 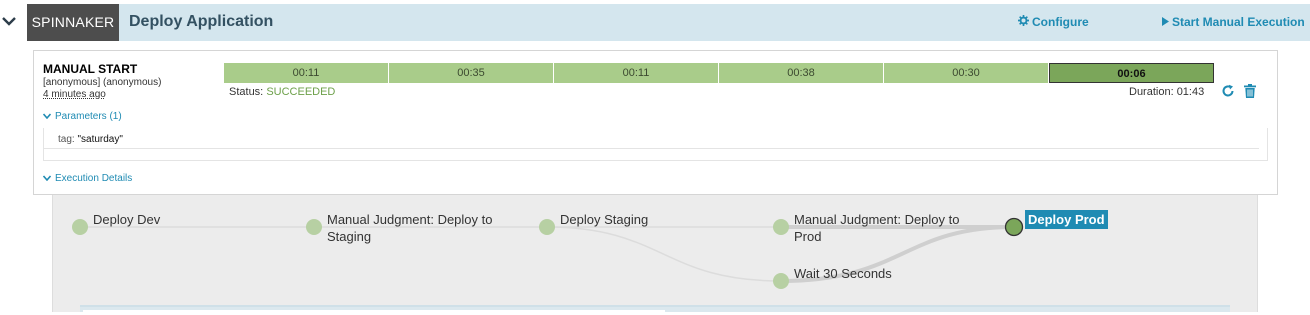 I want to click on parameters-toggle-label: Parameters (1), so click(x=88, y=116).